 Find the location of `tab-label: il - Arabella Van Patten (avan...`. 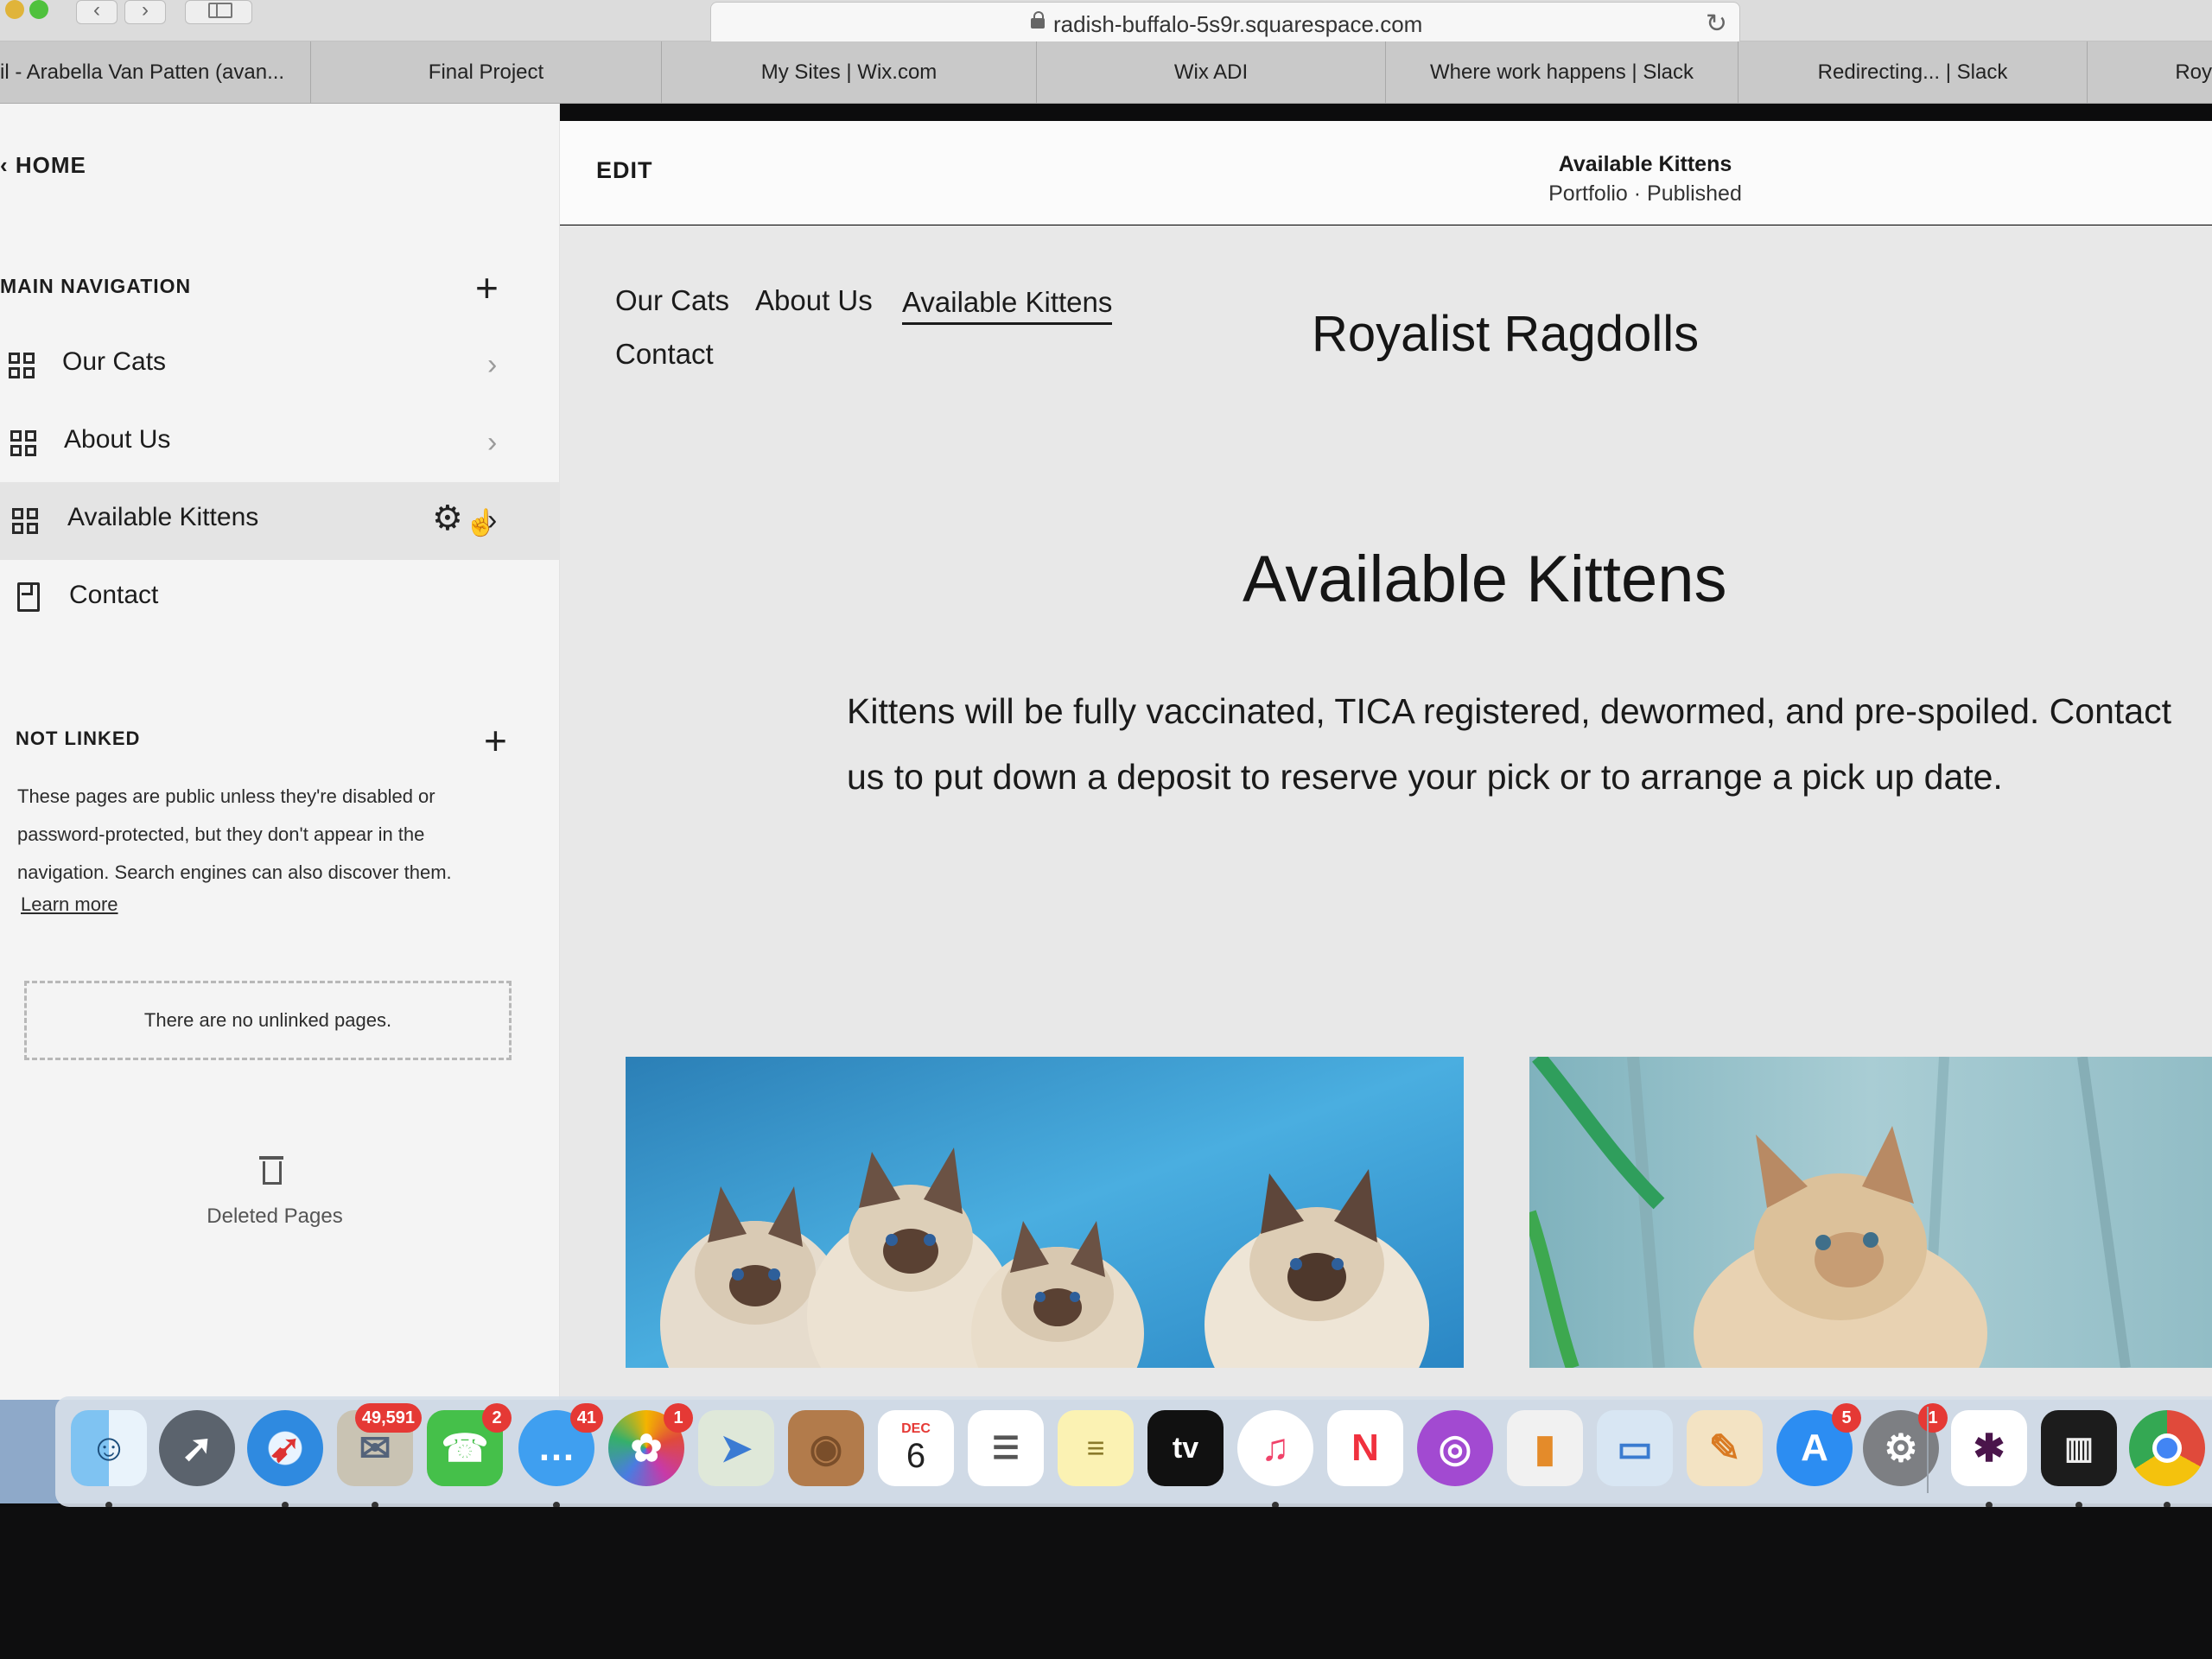

tab-label: il - Arabella Van Patten (avan... is located at coordinates (142, 72).